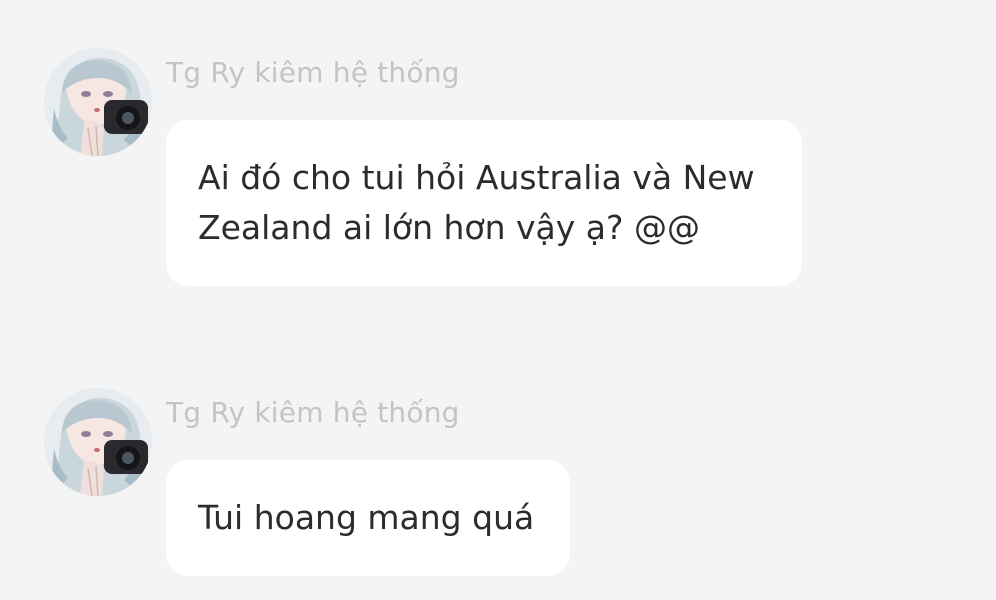 The width and height of the screenshot is (996, 600). I want to click on message-text-line: Ai đó cho tui hỏi Australia và New, so click(476, 177).